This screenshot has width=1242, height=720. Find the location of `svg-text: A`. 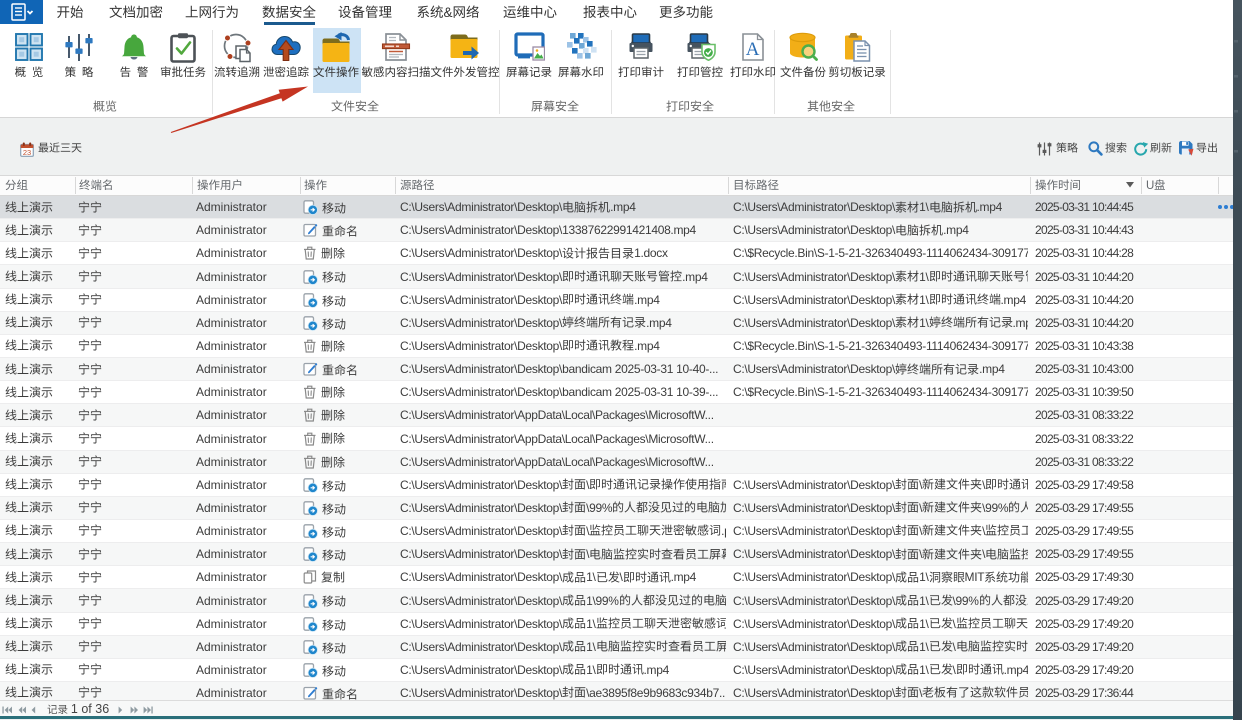

svg-text: A is located at coordinates (753, 49).